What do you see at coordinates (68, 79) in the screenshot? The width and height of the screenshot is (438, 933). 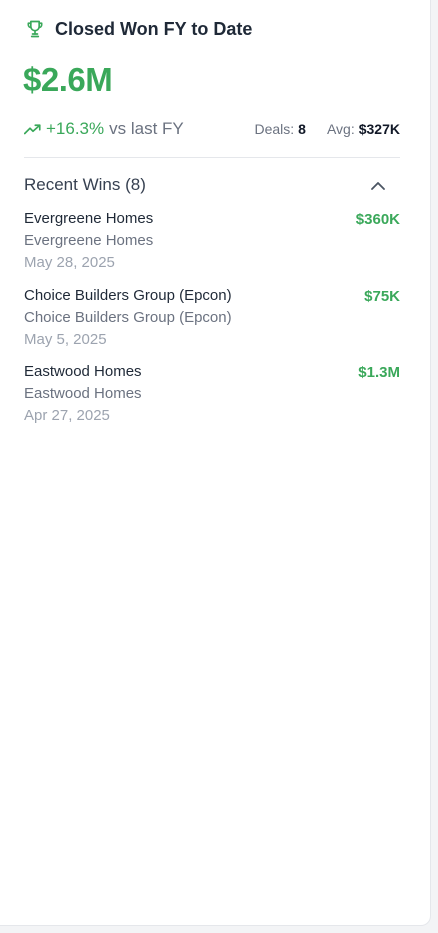 I see `total-value: $2.6M` at bounding box center [68, 79].